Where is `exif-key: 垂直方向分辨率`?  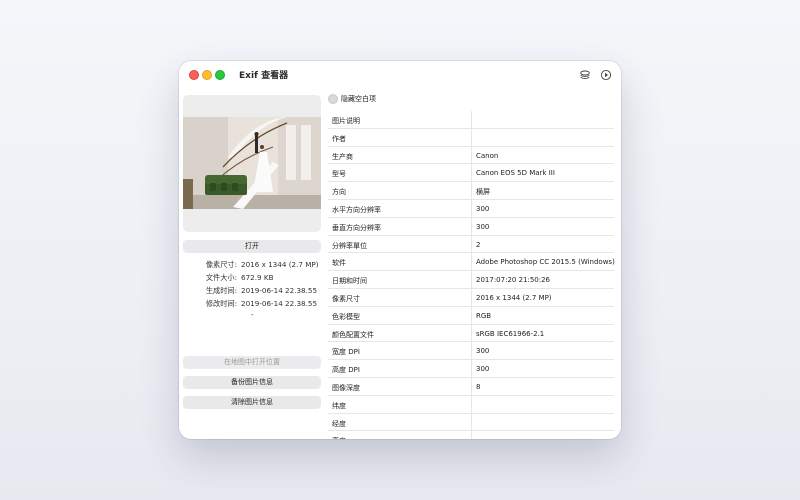 exif-key: 垂直方向分辨率 is located at coordinates (356, 227).